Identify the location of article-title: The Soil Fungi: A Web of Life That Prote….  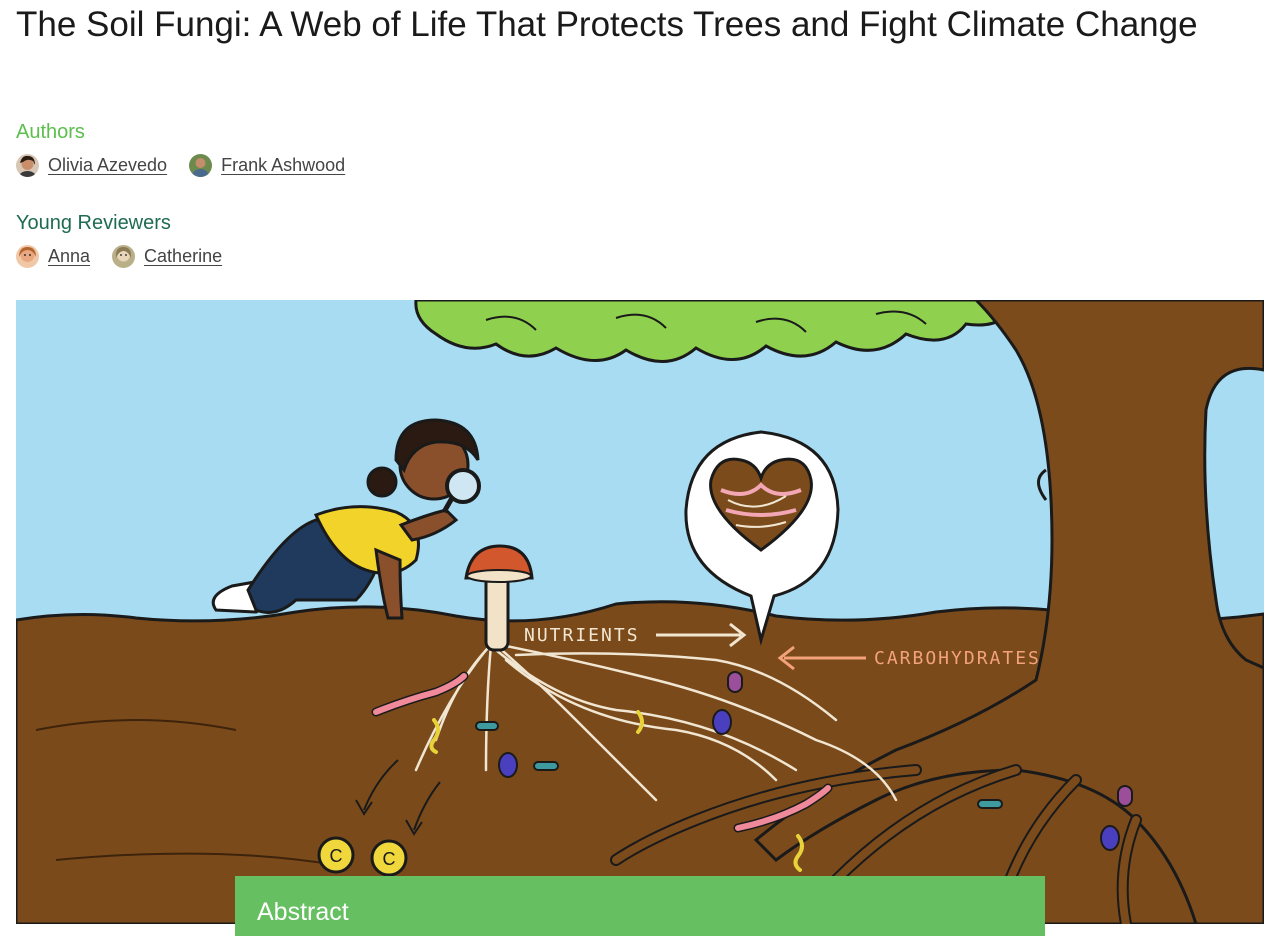
(607, 24).